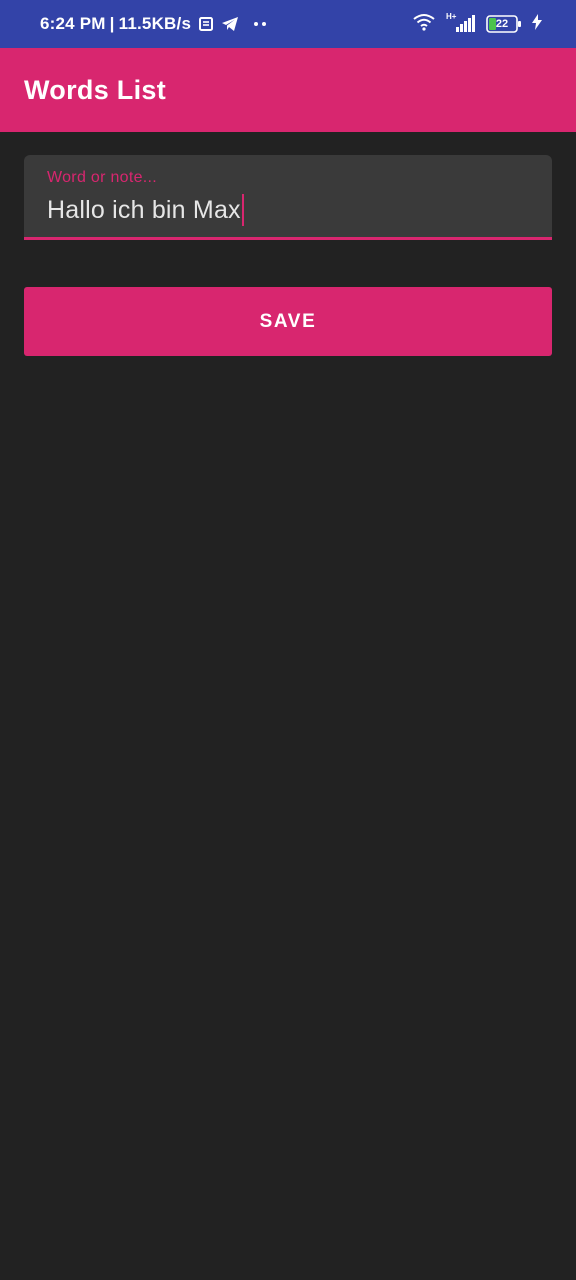 The height and width of the screenshot is (1280, 576). I want to click on word-input-field: Word or note... Hallo ich bin Max, so click(288, 197).